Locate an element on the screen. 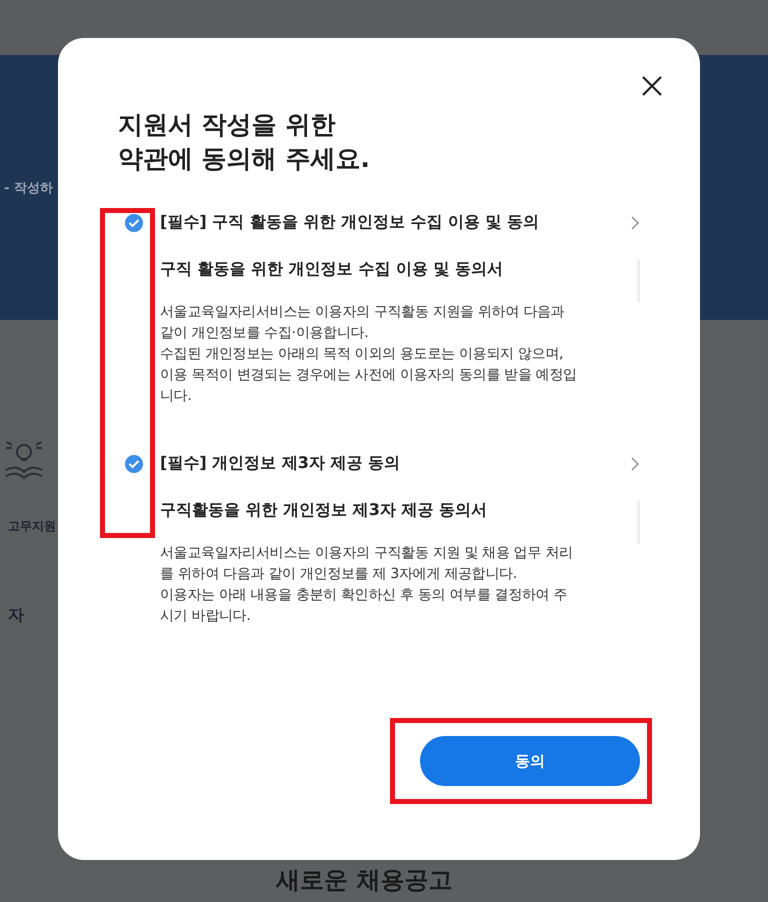  terms-paragraph: 서울교육일자리서비스는 이용자의 구직활동 지원을 위하여 다음과 같이 개인정보를 수집·이용합니다. is located at coordinates (363, 323).